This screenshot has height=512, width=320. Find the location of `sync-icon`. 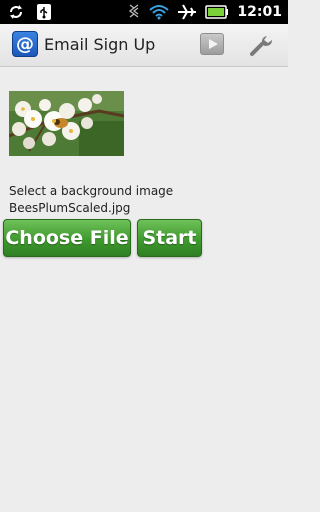

sync-icon is located at coordinates (16, 12).